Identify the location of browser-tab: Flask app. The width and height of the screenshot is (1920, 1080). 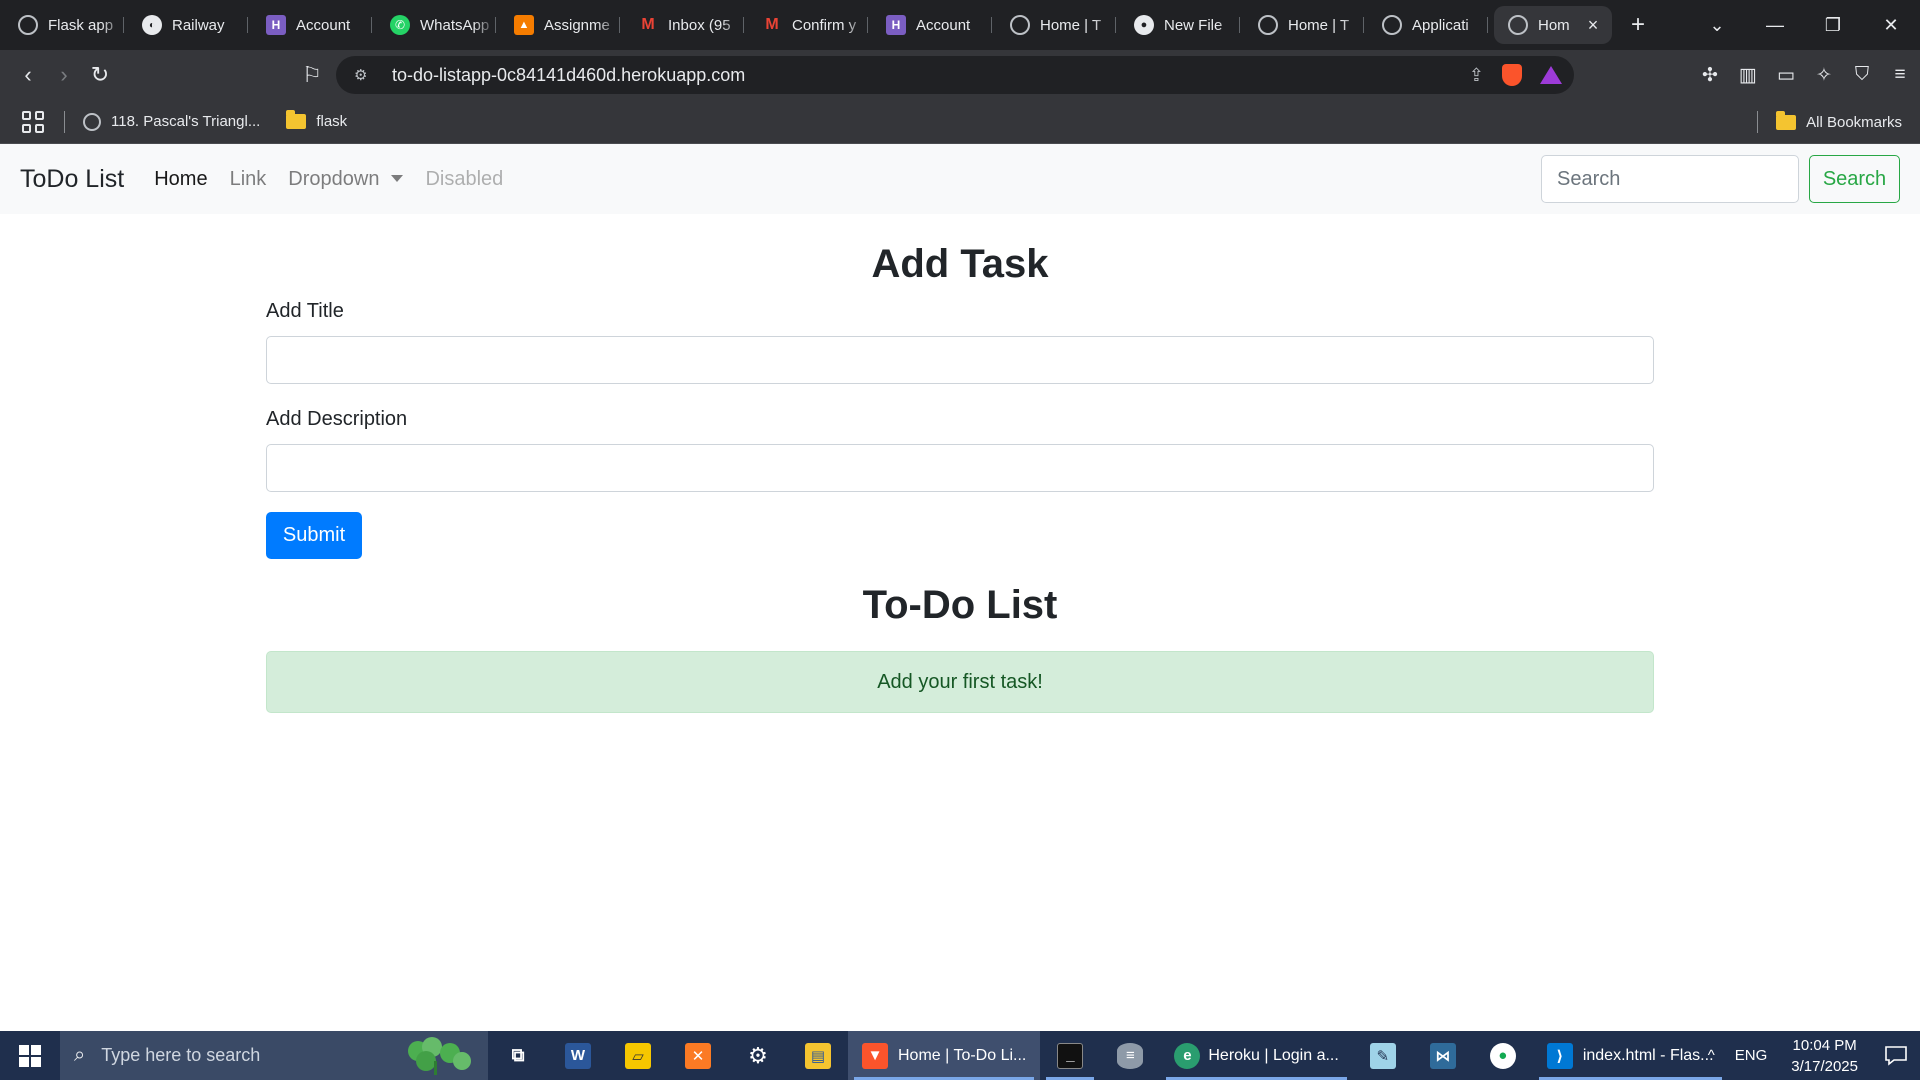
(62, 25).